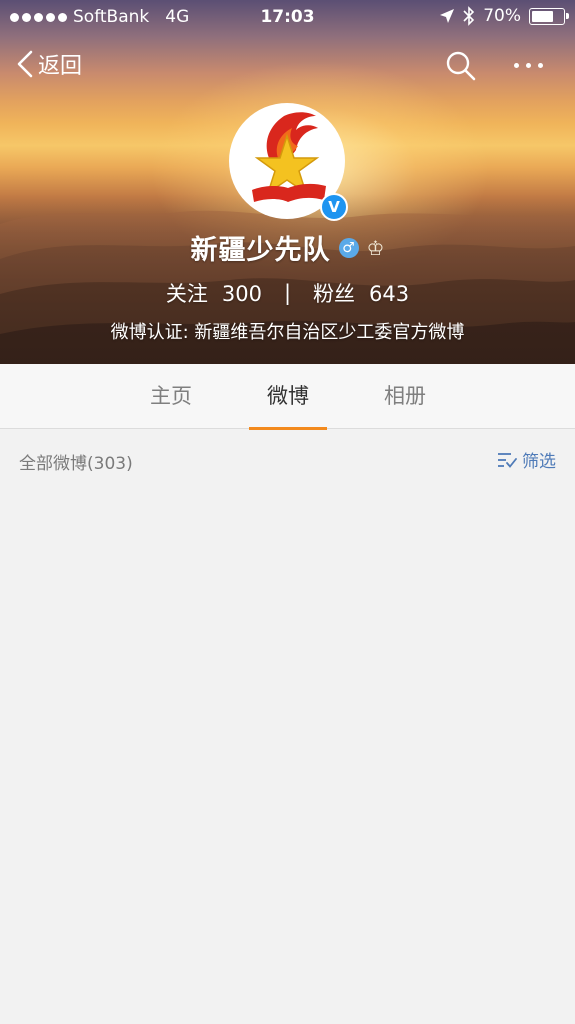 Image resolution: width=575 pixels, height=1024 pixels. I want to click on crown-icon: ♔, so click(376, 248).